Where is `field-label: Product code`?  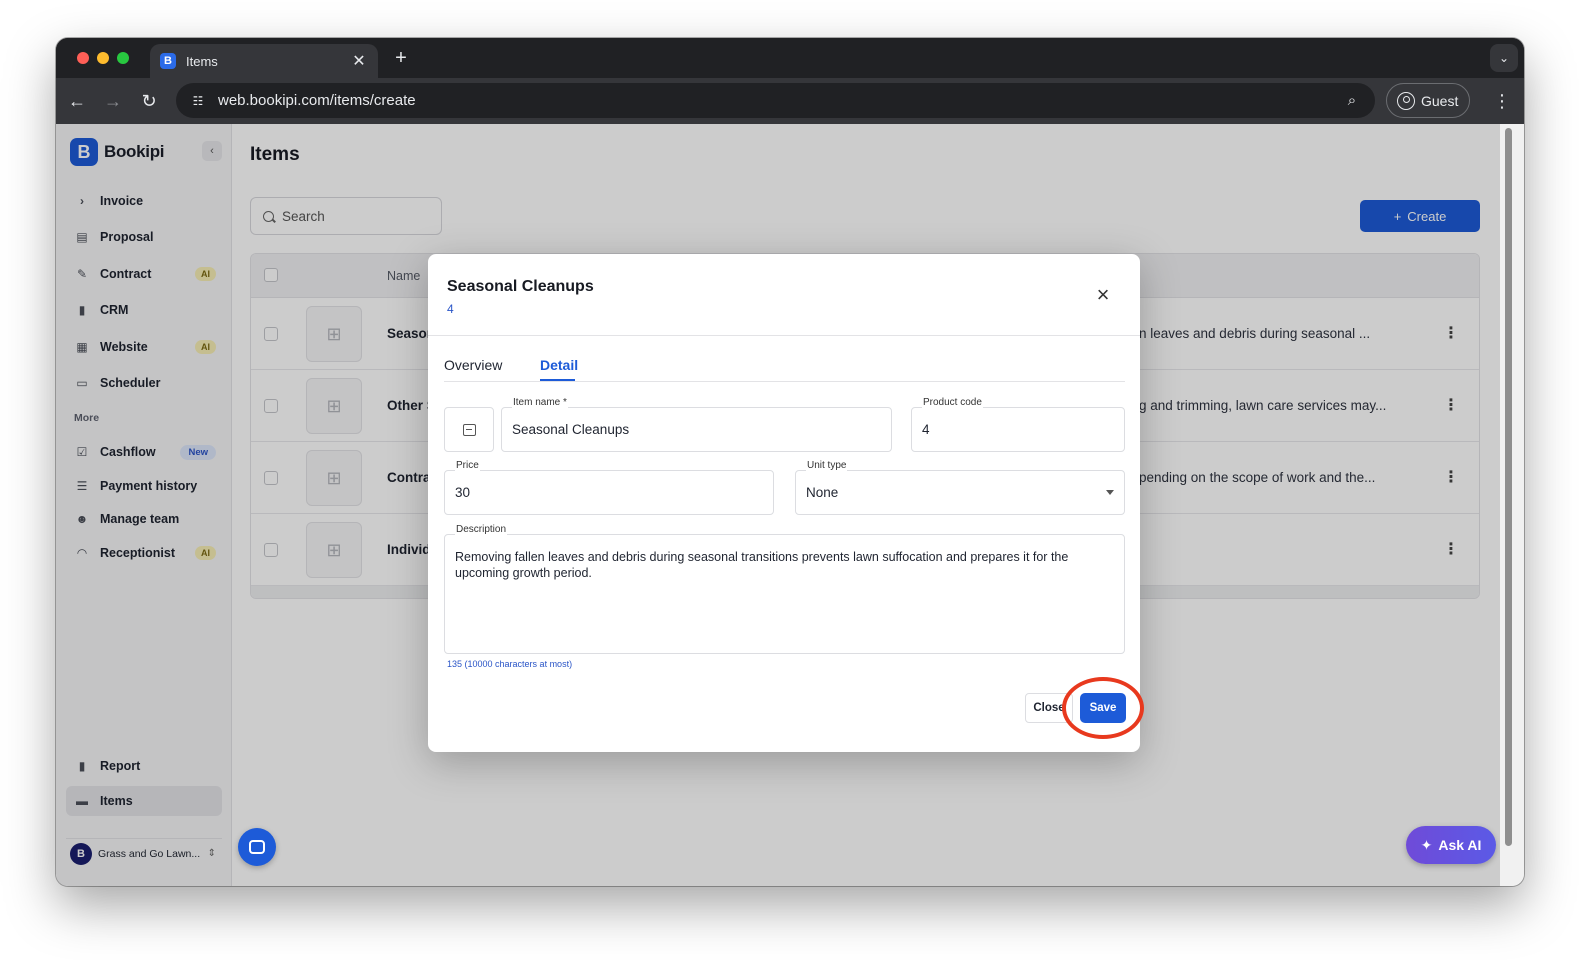
field-label: Product code is located at coordinates (952, 402).